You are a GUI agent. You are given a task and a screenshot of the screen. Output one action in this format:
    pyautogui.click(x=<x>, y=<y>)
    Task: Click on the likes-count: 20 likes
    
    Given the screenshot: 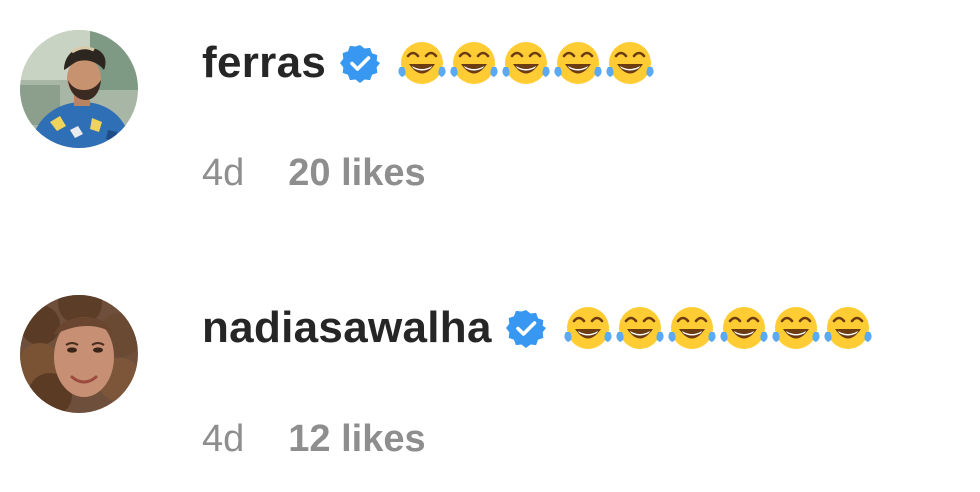 What is the action you would take?
    pyautogui.click(x=356, y=173)
    